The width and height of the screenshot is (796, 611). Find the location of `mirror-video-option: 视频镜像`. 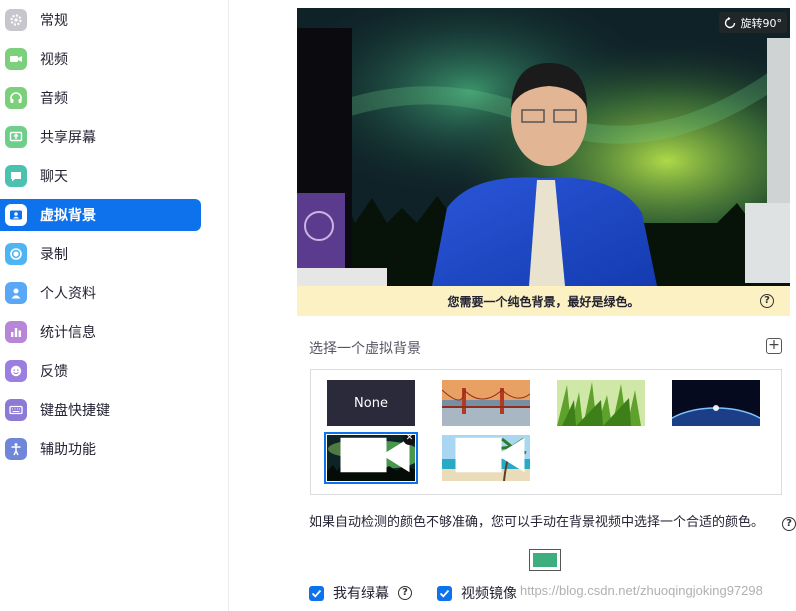

mirror-video-option: 视频镜像 is located at coordinates (477, 593).